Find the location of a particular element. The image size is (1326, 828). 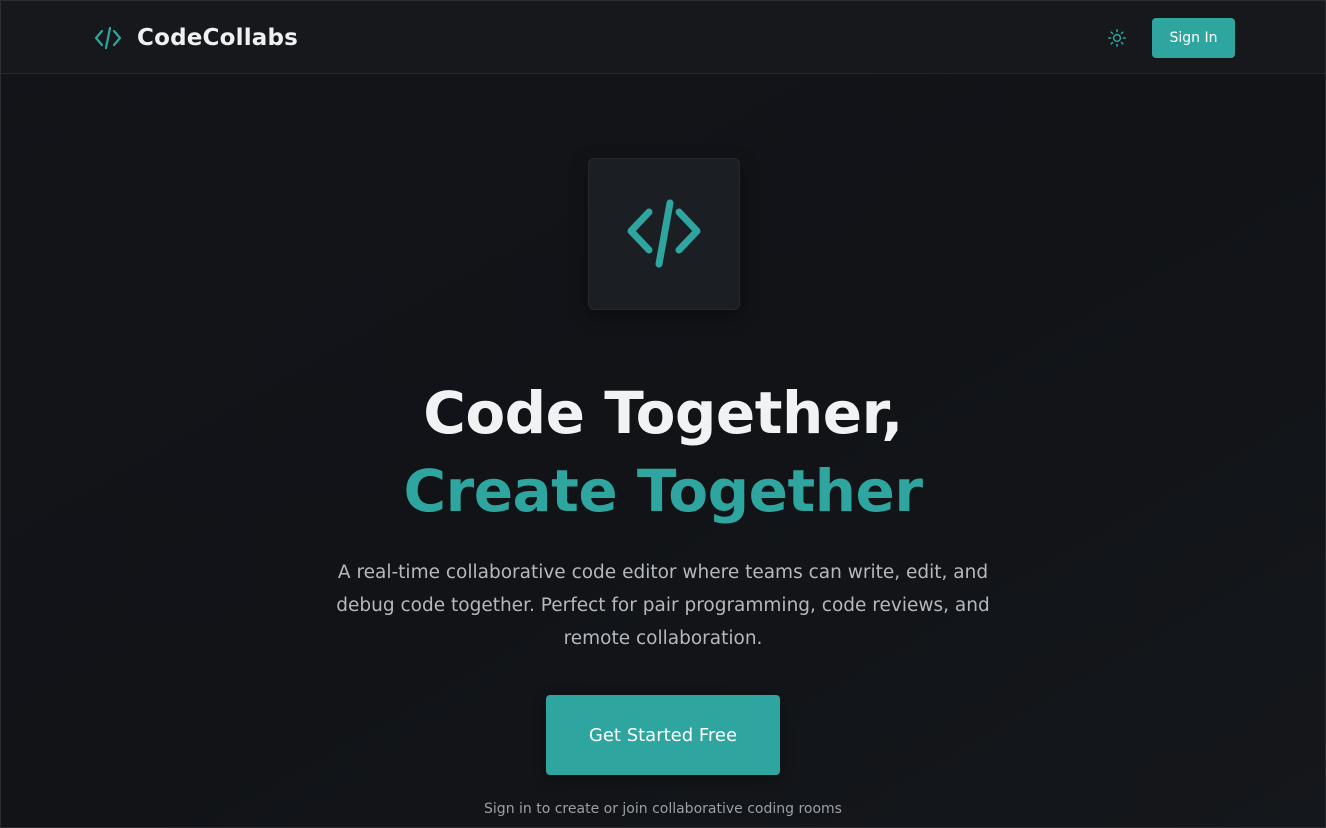

theme-toggle-button is located at coordinates (1117, 38).